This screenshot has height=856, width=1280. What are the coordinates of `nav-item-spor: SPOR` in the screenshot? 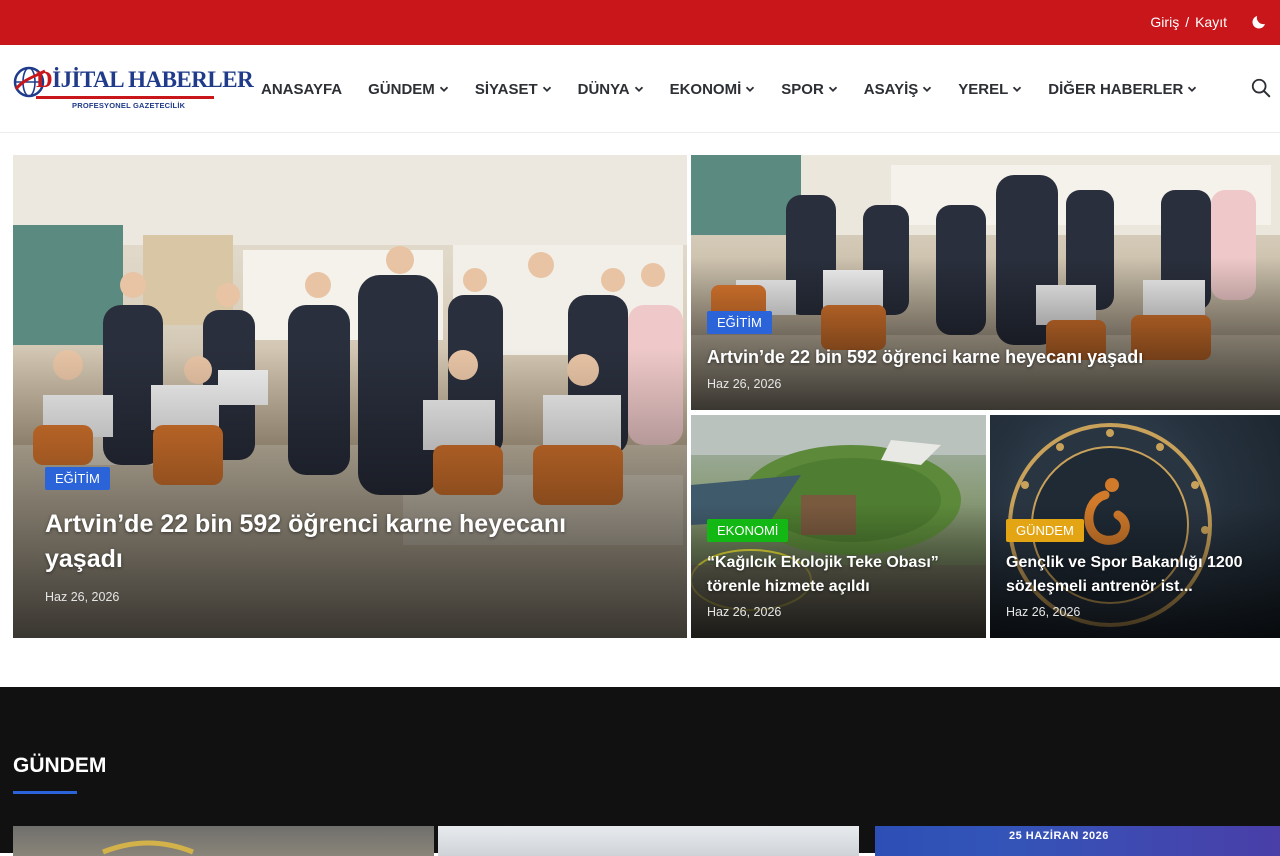 It's located at (809, 89).